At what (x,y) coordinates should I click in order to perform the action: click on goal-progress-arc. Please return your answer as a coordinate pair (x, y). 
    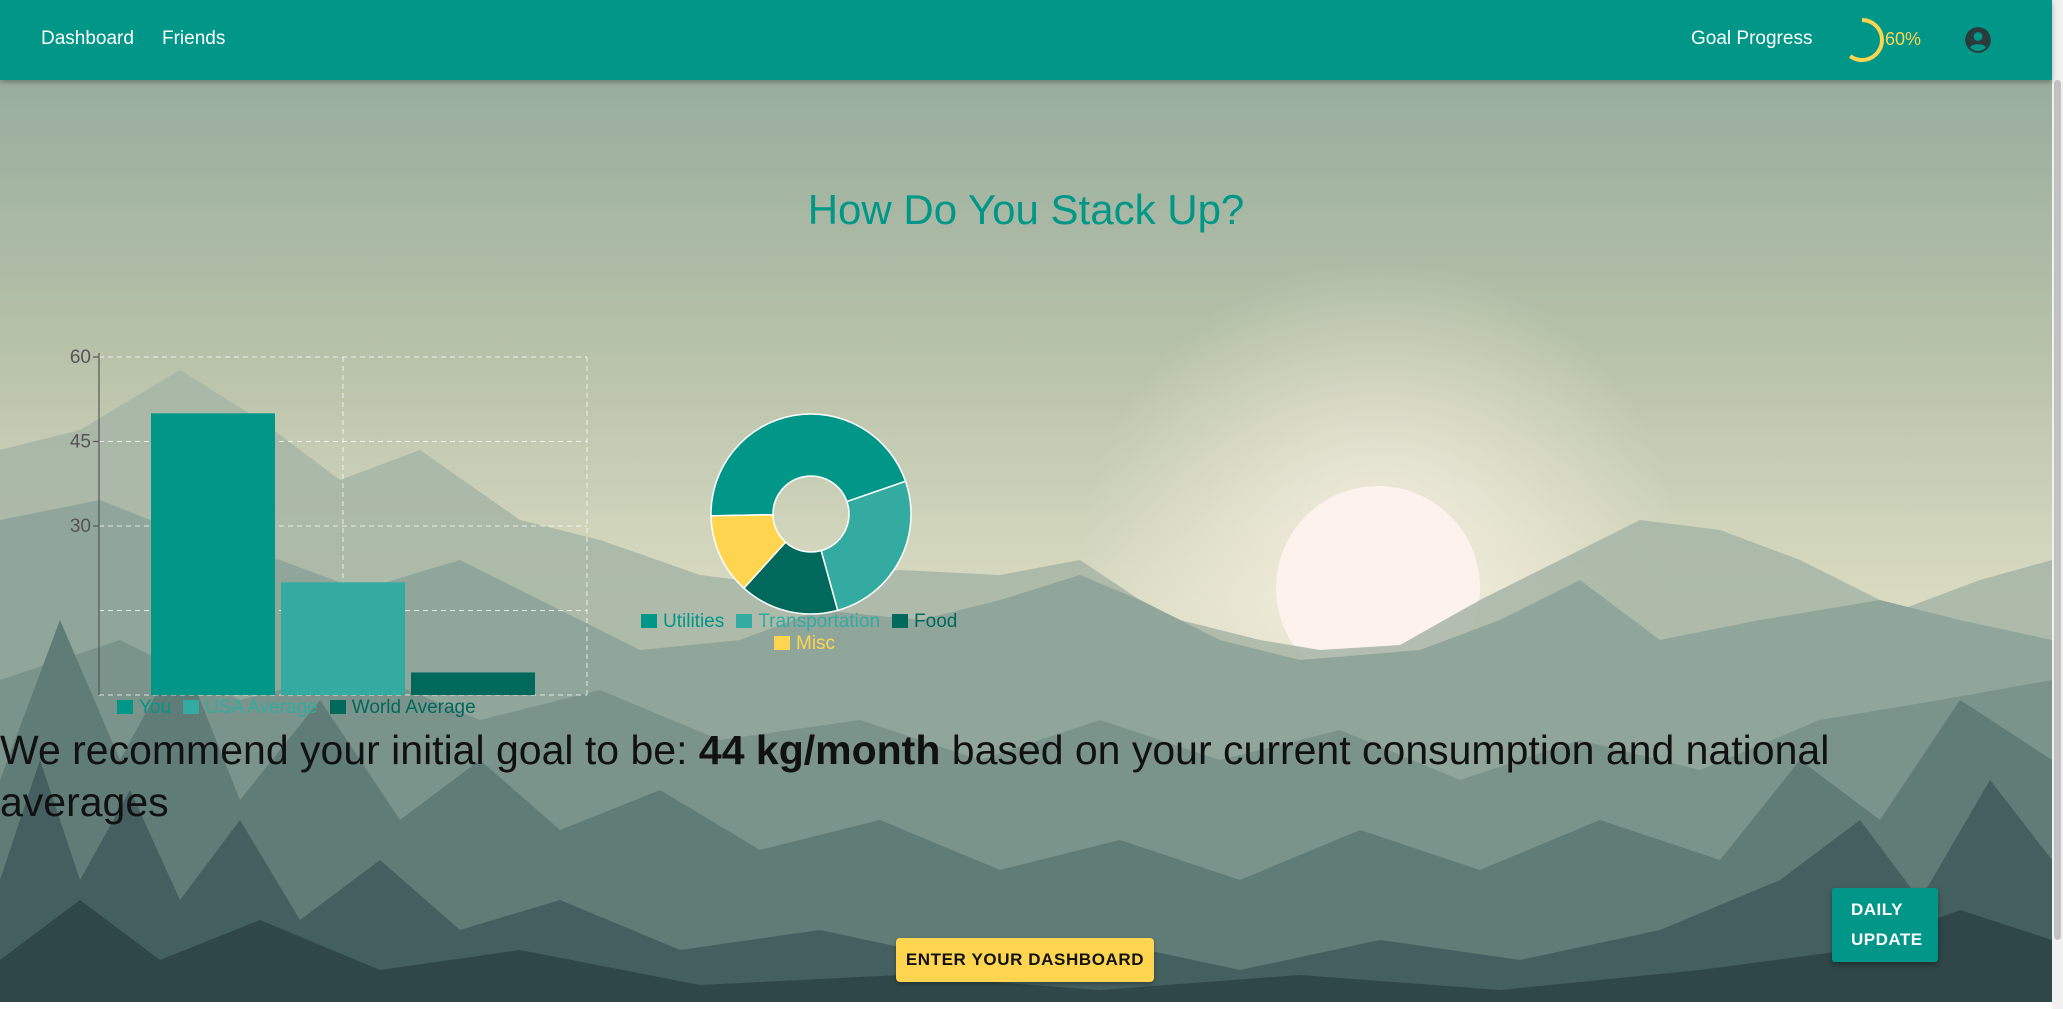
    Looking at the image, I should click on (1862, 40).